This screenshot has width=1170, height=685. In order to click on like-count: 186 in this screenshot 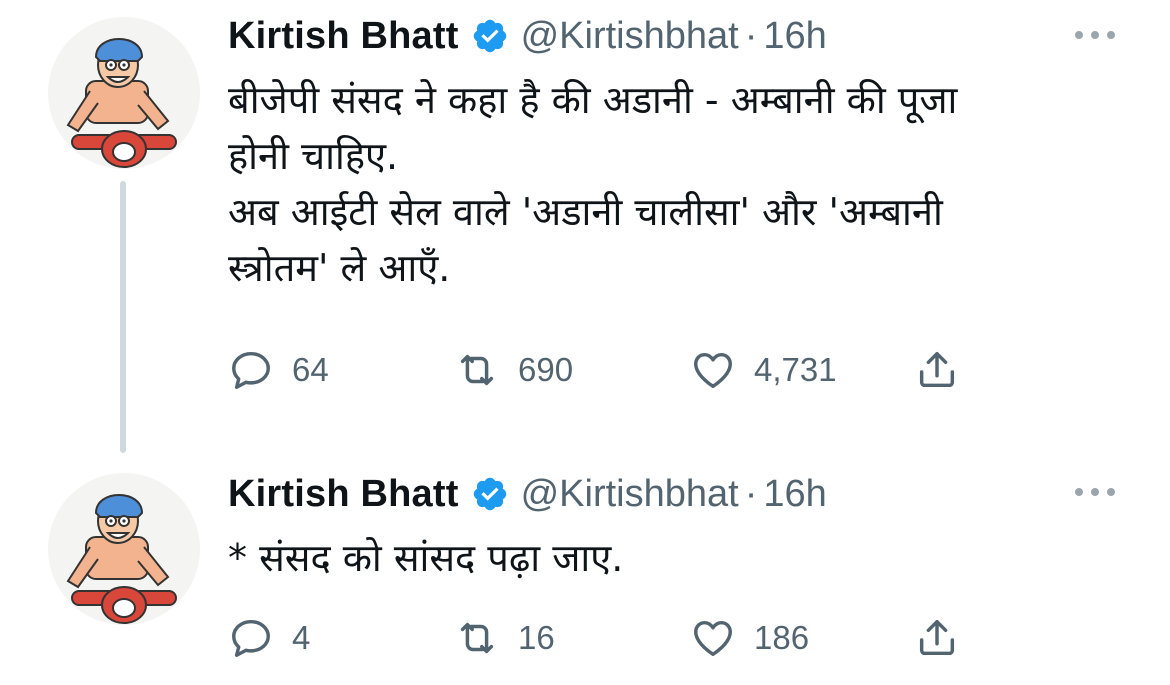, I will do `click(782, 637)`.